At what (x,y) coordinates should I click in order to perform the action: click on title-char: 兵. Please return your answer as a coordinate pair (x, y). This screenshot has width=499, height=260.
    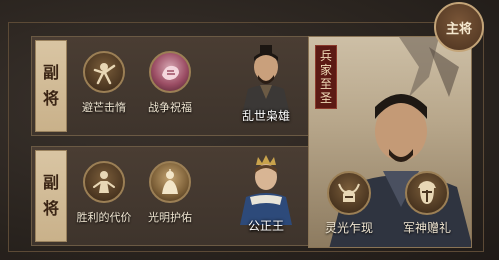
    Looking at the image, I should click on (325, 56).